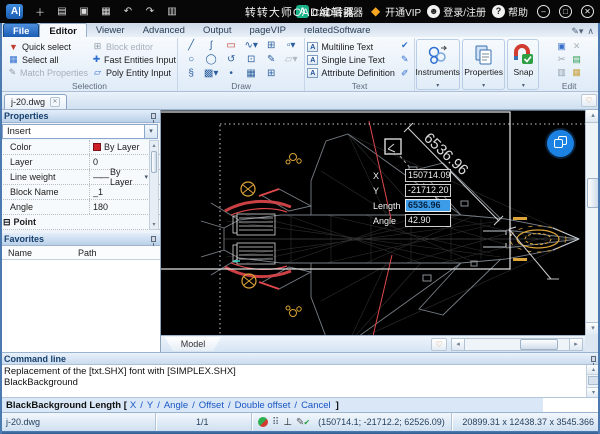  What do you see at coordinates (80, 131) in the screenshot?
I see `entity-type-select: Insert ▾` at bounding box center [80, 131].